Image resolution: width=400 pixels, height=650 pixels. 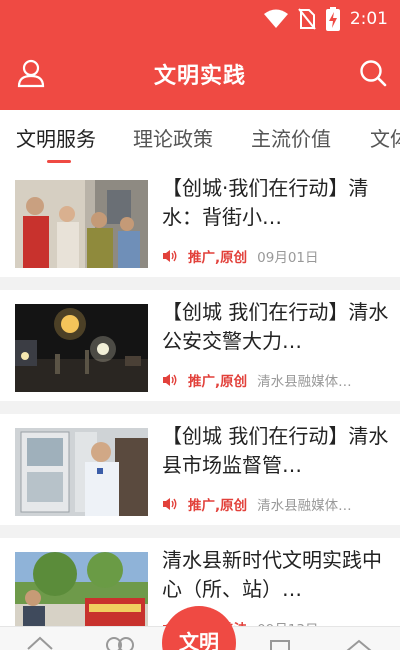 What do you see at coordinates (120, 642) in the screenshot?
I see `people-icon` at bounding box center [120, 642].